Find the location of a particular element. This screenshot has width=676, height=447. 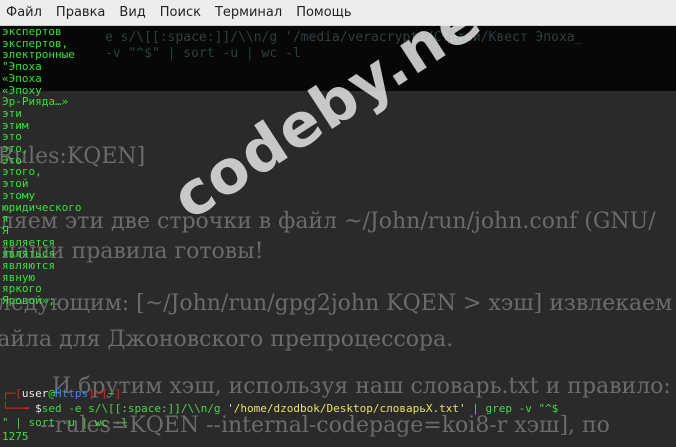

ghost-paragraph-2b: файла для Джоновского препроцессора. is located at coordinates (227, 339).